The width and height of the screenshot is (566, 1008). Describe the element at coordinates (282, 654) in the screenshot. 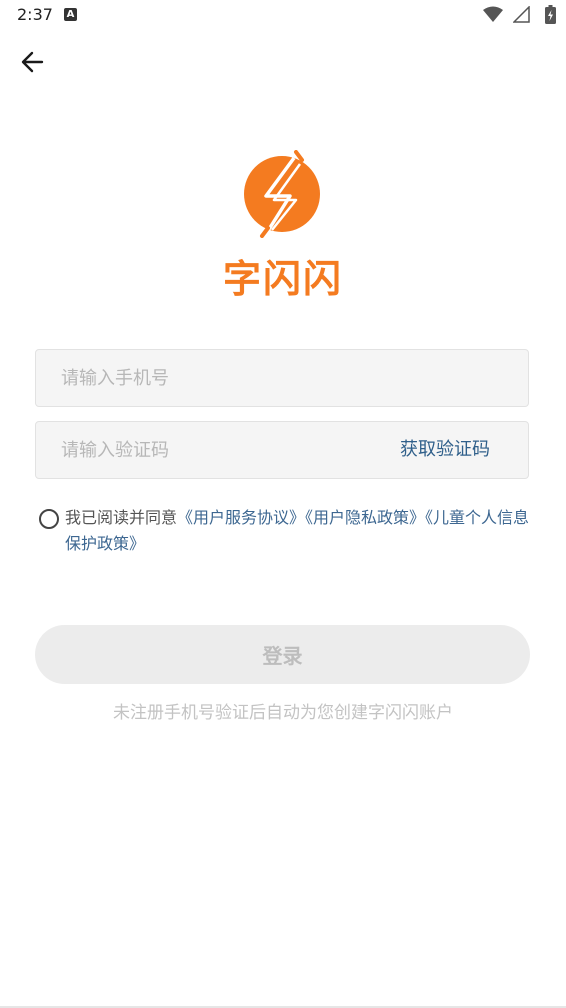

I see `login-button: 登录` at that location.